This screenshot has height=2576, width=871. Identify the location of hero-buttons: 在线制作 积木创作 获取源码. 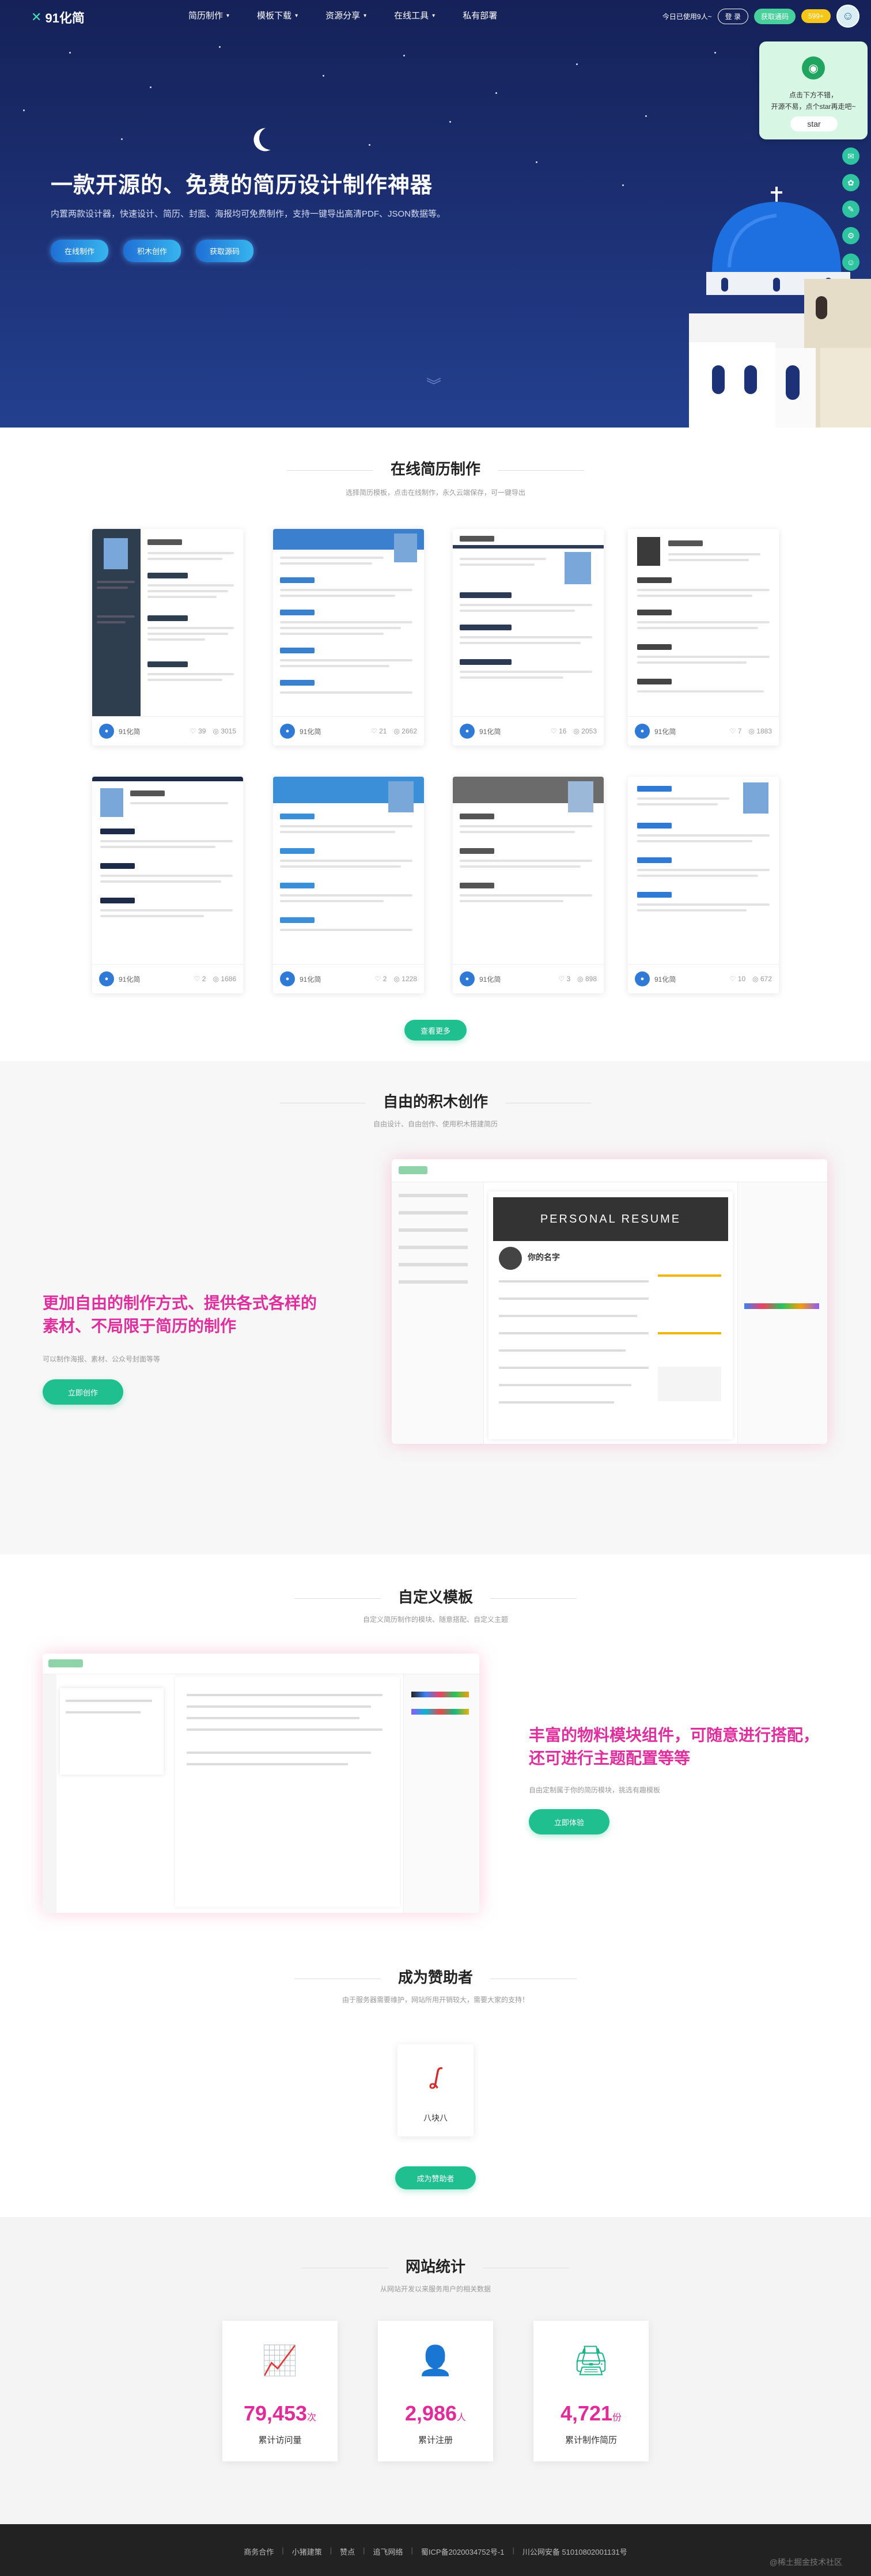
(152, 251).